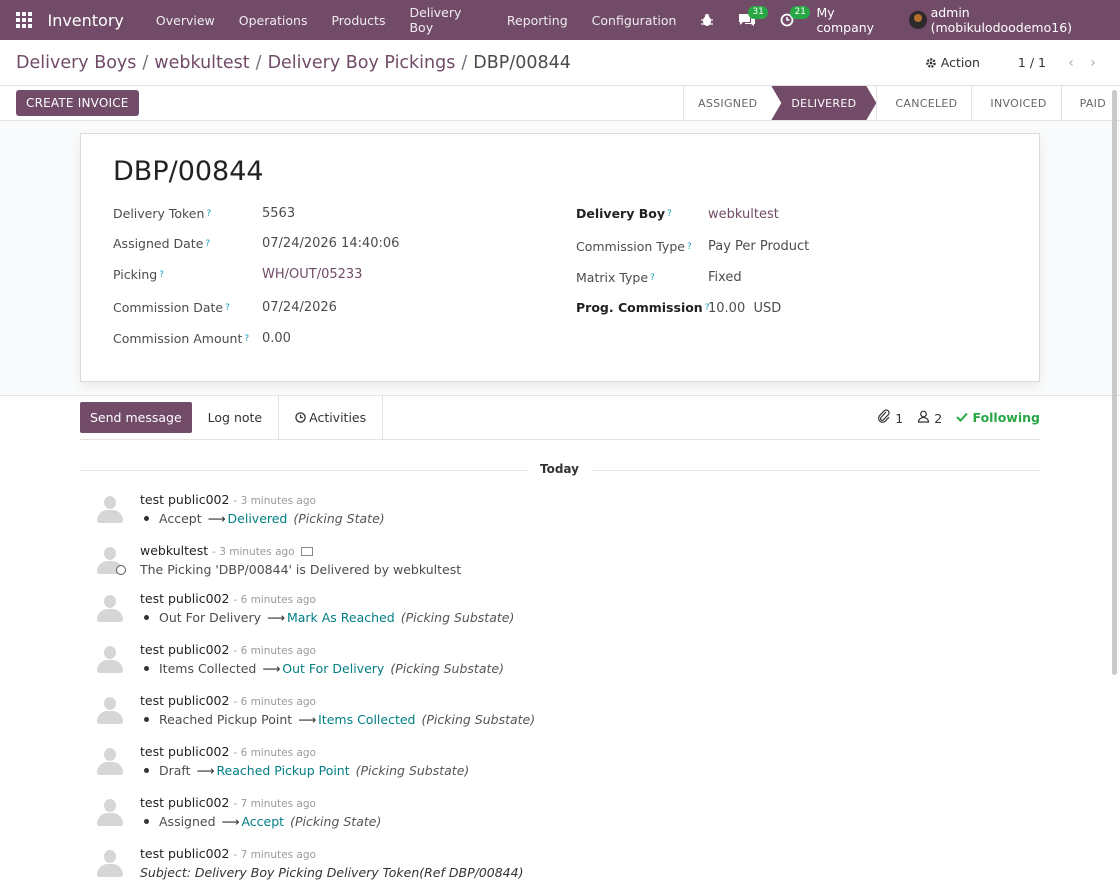  Describe the element at coordinates (235, 418) in the screenshot. I see `log-note-button: Log note` at that location.